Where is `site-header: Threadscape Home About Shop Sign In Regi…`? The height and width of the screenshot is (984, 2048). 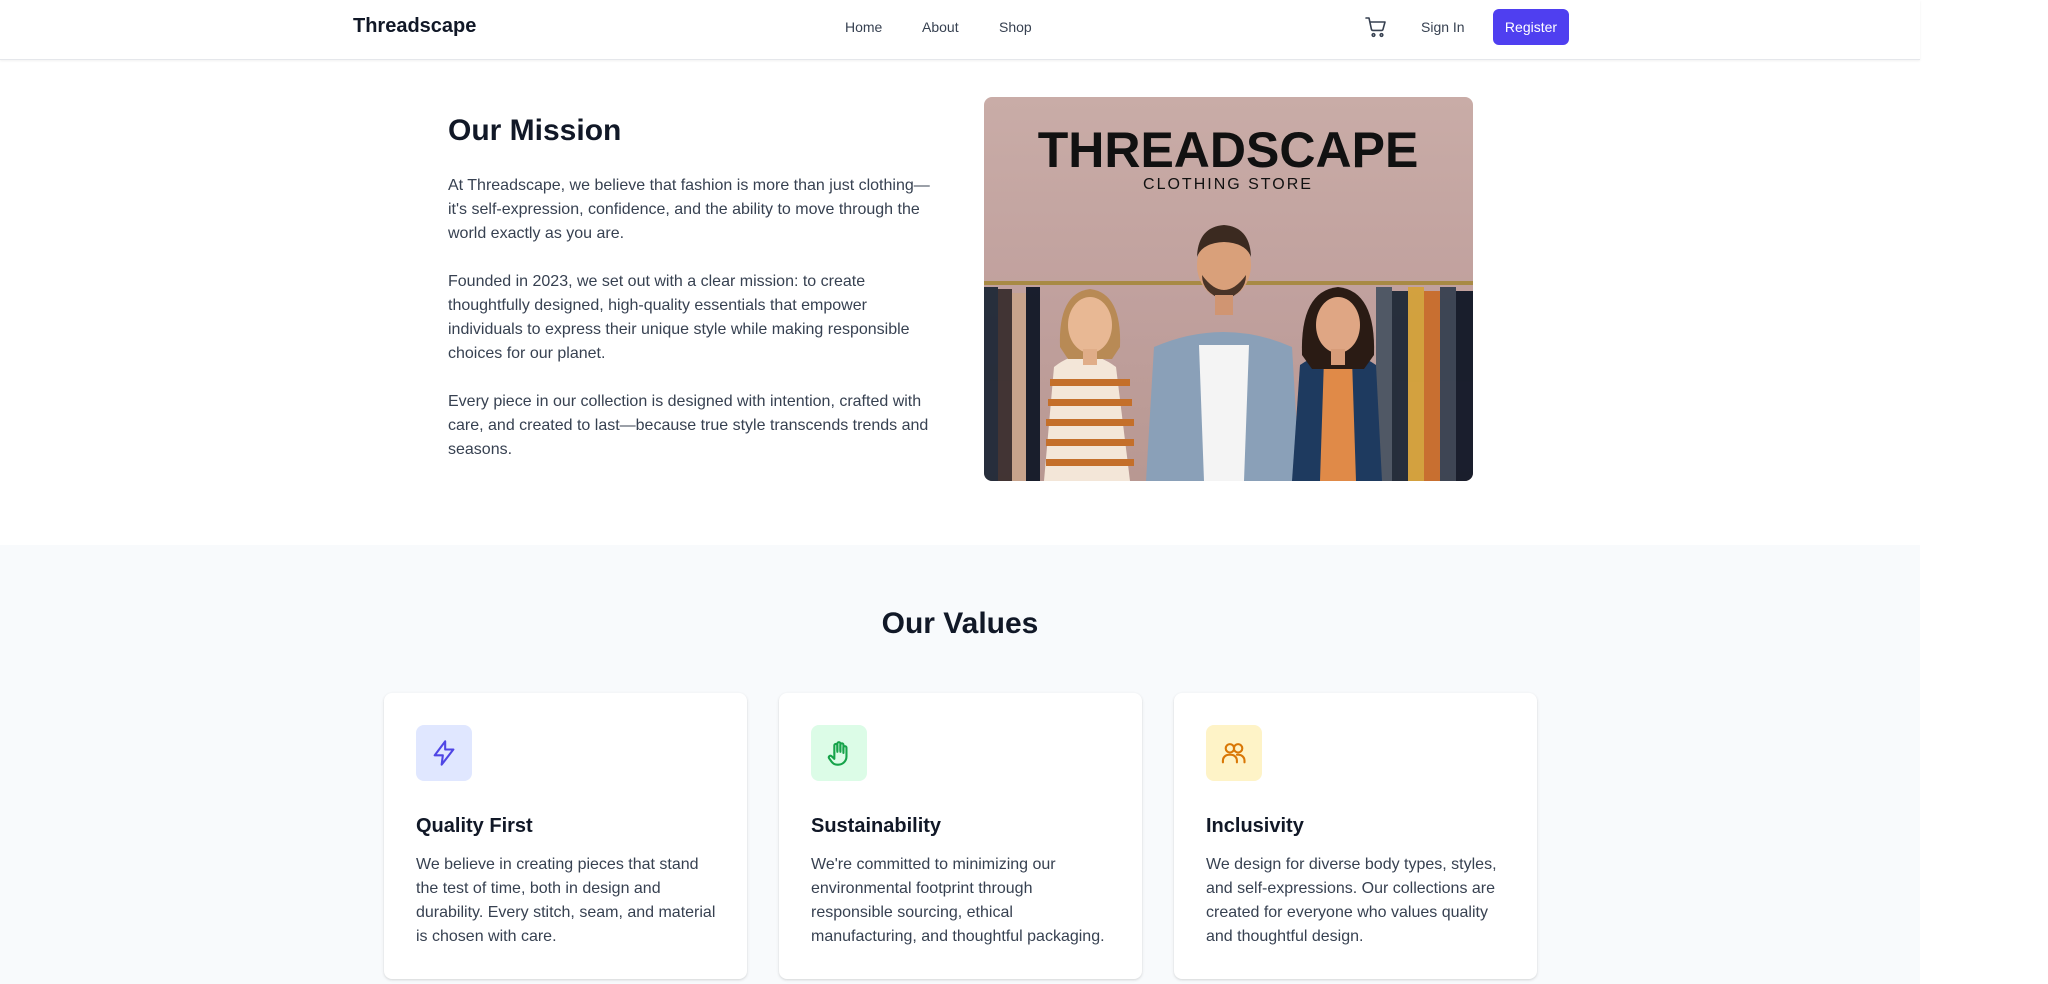
site-header: Threadscape Home About Shop Sign In Regi… is located at coordinates (960, 30).